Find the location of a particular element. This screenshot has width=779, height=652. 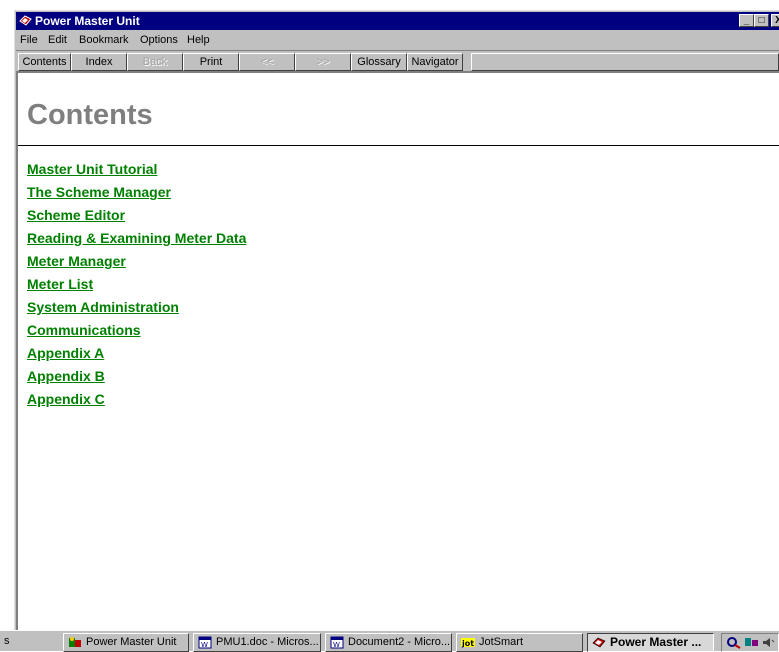

task-jotsmart: jot JotSmart is located at coordinates (519, 642).